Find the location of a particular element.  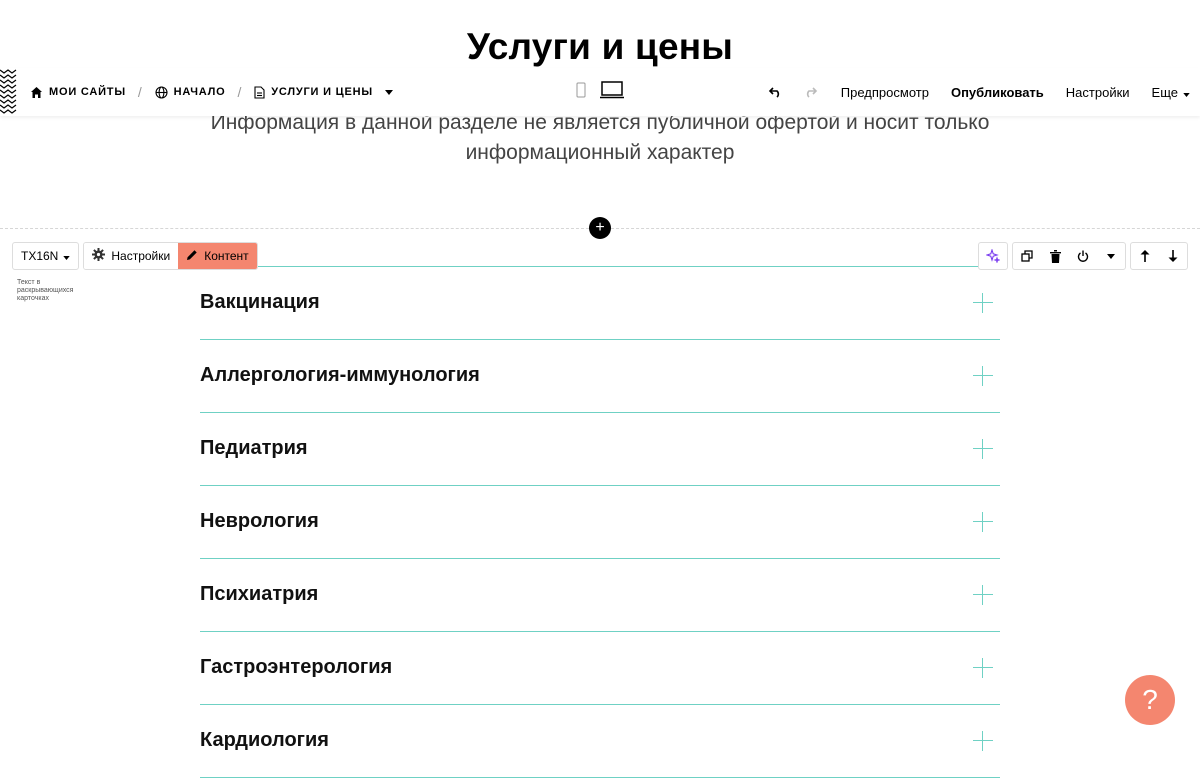

block-settings-button: Настройки is located at coordinates (131, 256).